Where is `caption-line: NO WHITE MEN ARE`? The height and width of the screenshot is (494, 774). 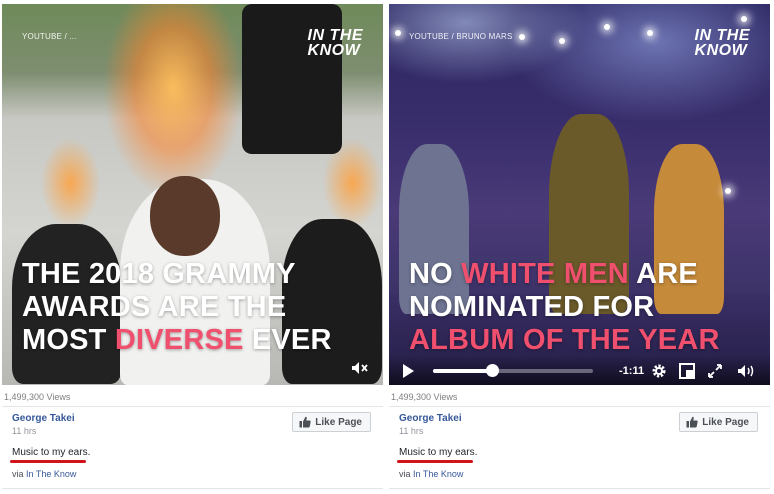 caption-line: NO WHITE MEN ARE is located at coordinates (584, 274).